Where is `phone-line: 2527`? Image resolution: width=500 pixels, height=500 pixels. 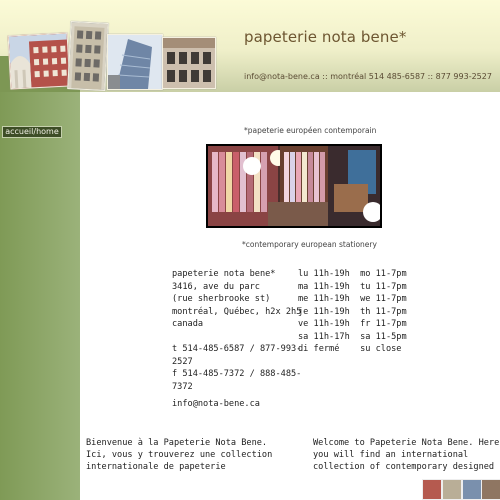 phone-line: 2527 is located at coordinates (182, 361).